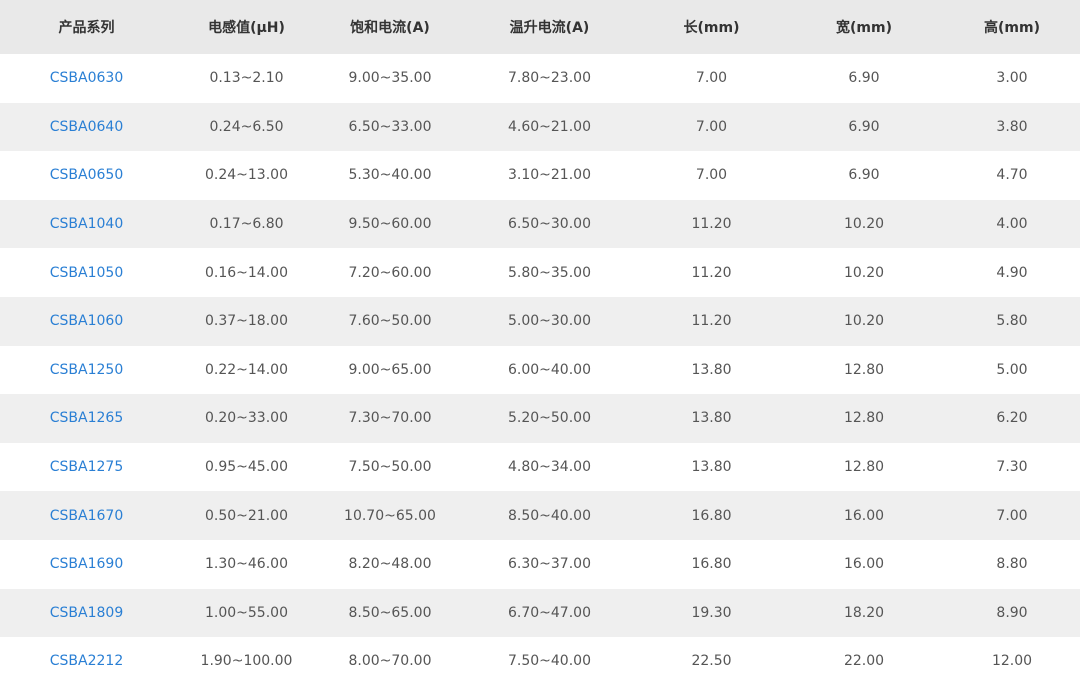 Image resolution: width=1080 pixels, height=686 pixels. I want to click on saturation-current-cell: 7.50~50.00, so click(390, 467).